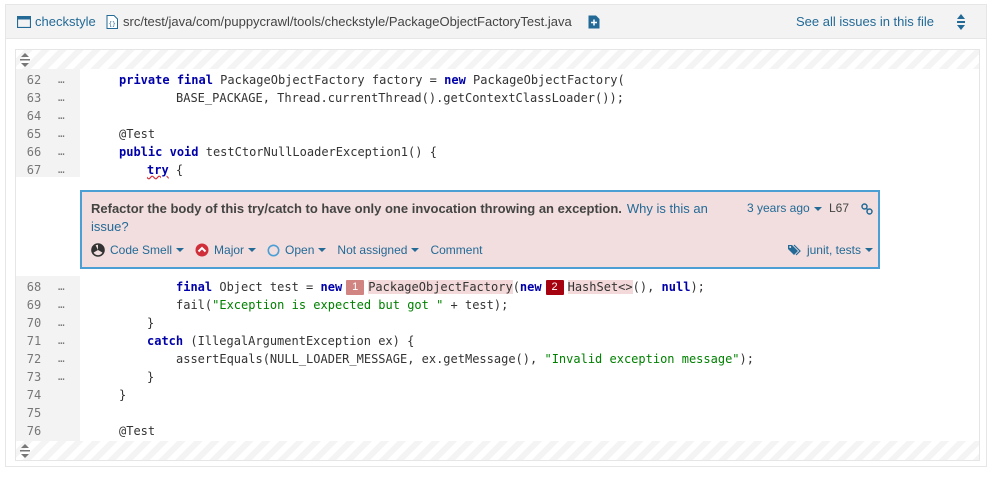  I want to click on project-icon, so click(24, 22).